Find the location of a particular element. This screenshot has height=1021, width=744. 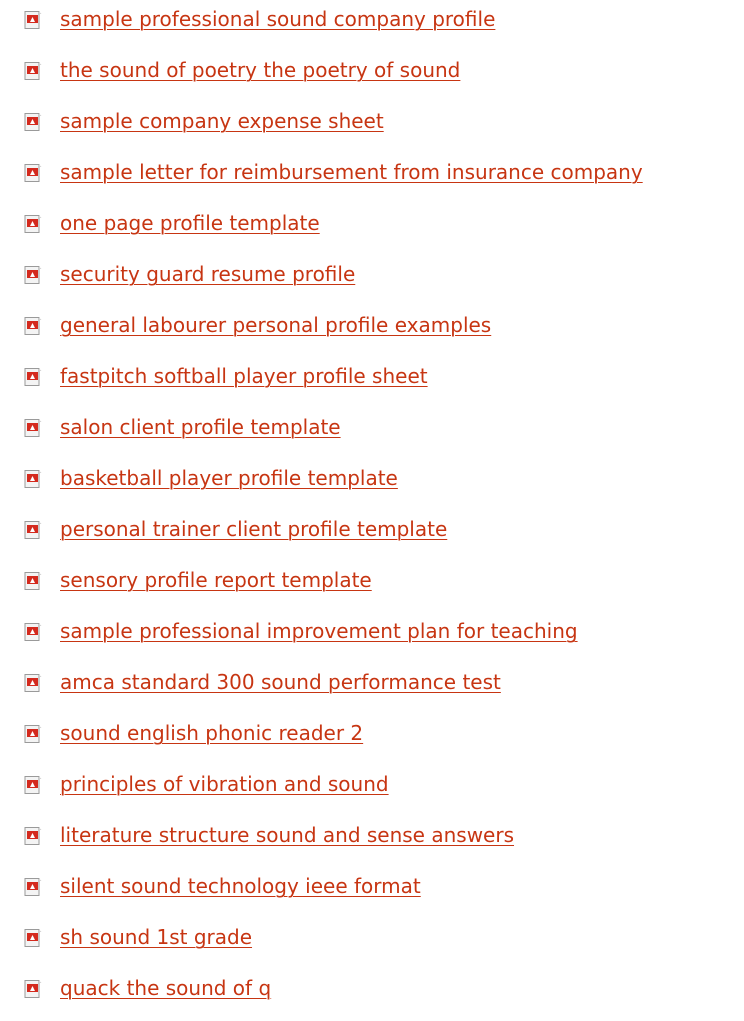

document-link: principles of vibration and sound is located at coordinates (224, 784).